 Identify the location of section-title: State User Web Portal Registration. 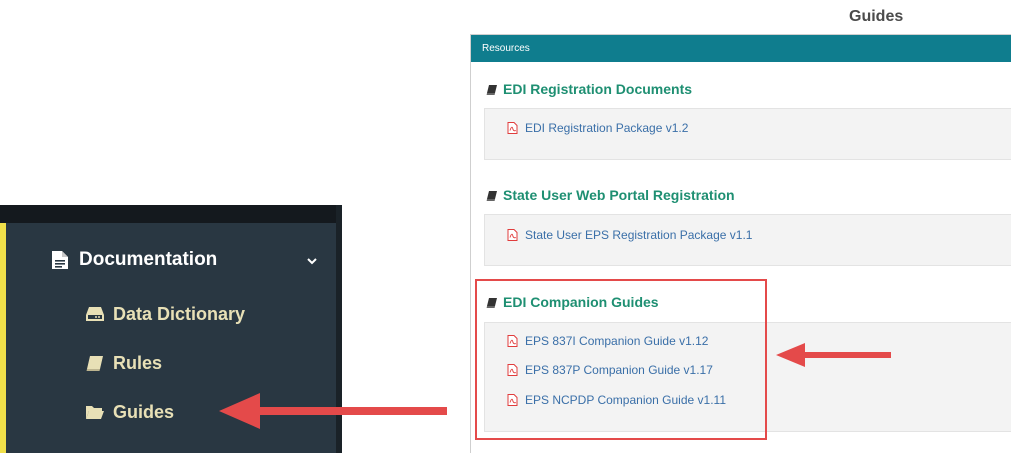
(610, 195).